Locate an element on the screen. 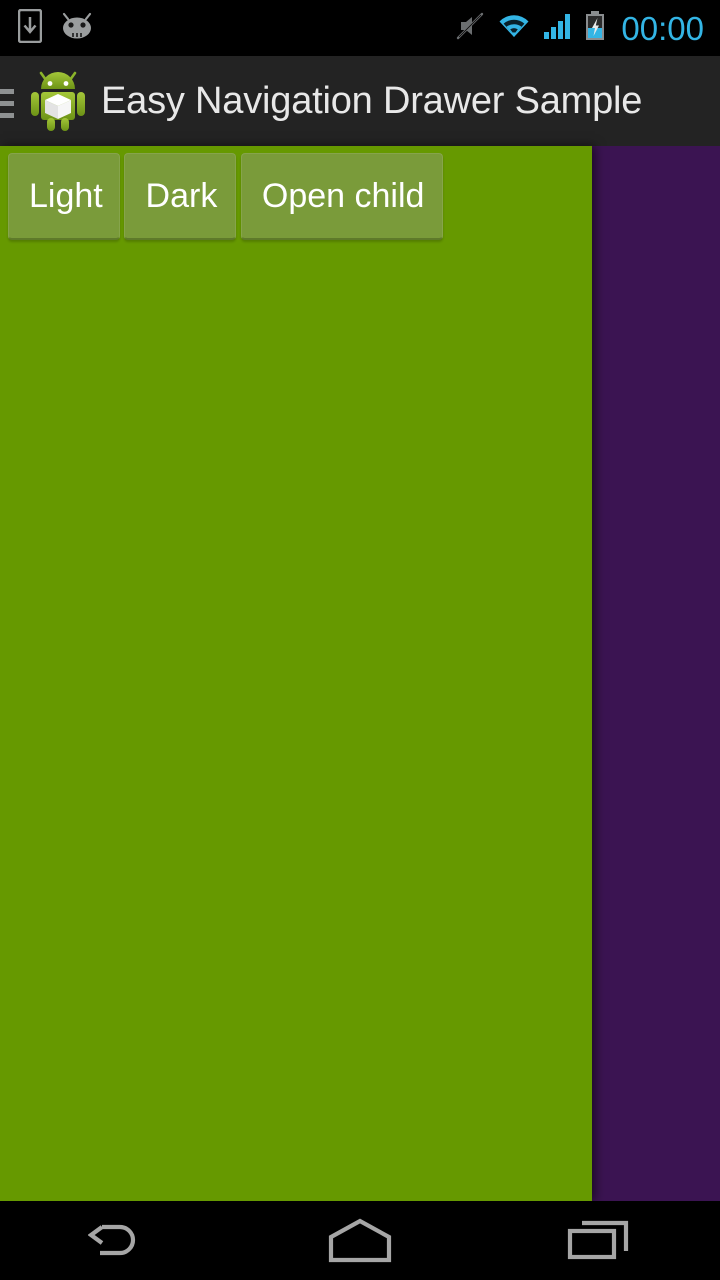  android-app-icon is located at coordinates (58, 101).